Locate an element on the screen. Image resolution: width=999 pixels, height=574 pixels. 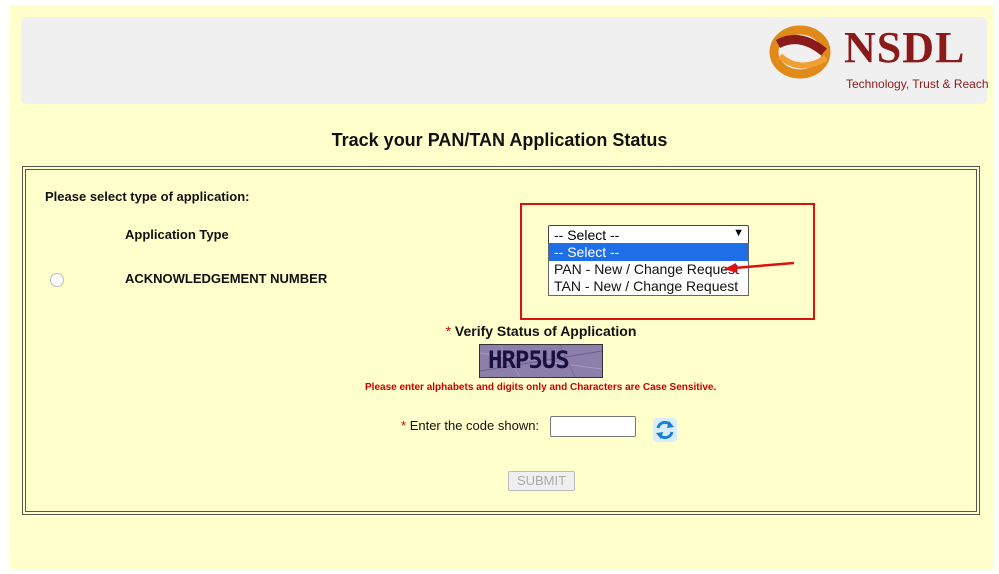
submit-button: SUBMIT is located at coordinates (541, 481).